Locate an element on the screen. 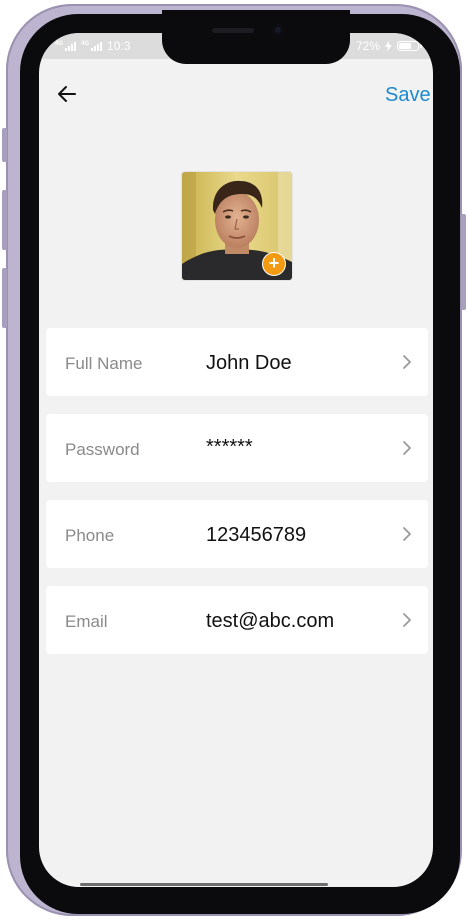 This screenshot has width=468, height=920. charging-icon is located at coordinates (388, 46).